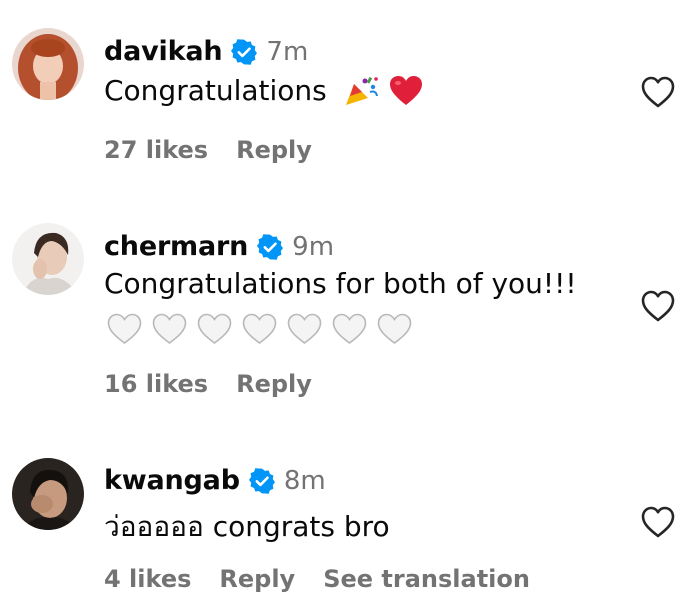 This screenshot has width=700, height=612. I want to click on avatar, so click(48, 494).